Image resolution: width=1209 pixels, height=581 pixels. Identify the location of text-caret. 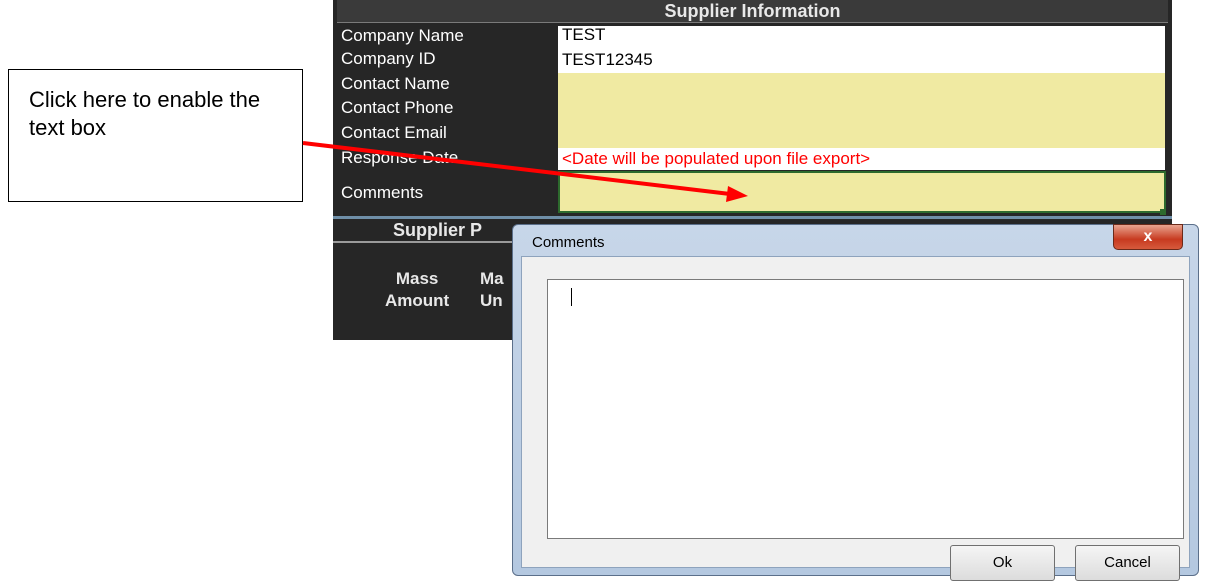
(571, 297).